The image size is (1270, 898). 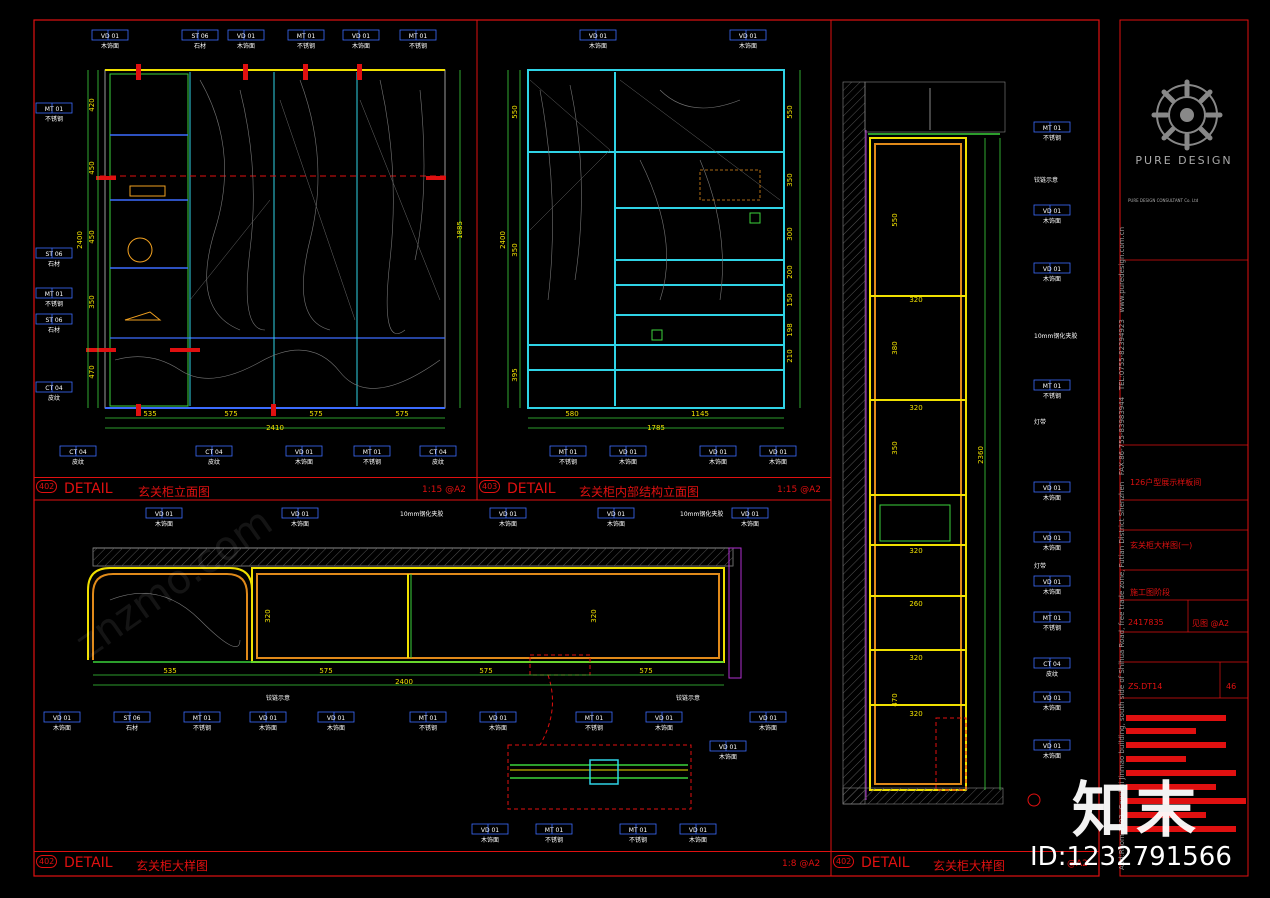 I want to click on panel-3-title: 玄关柜大样图, so click(x=172, y=866).